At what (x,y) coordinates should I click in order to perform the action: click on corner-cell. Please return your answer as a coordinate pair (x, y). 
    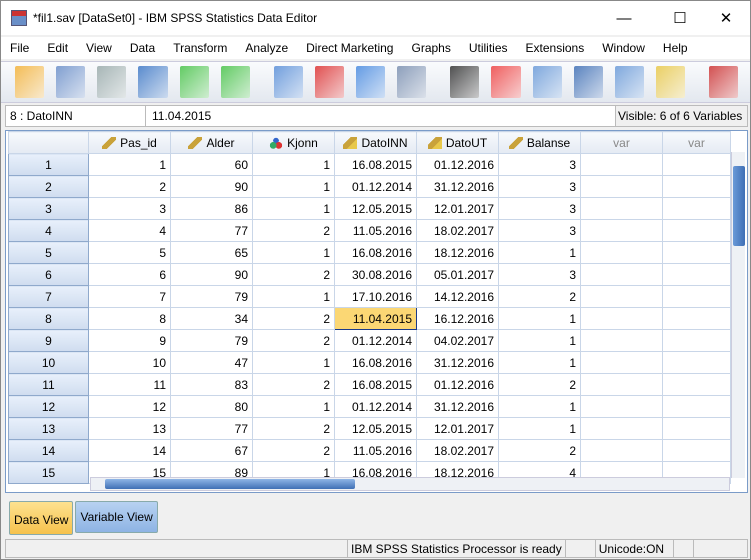
    Looking at the image, I should click on (48, 142).